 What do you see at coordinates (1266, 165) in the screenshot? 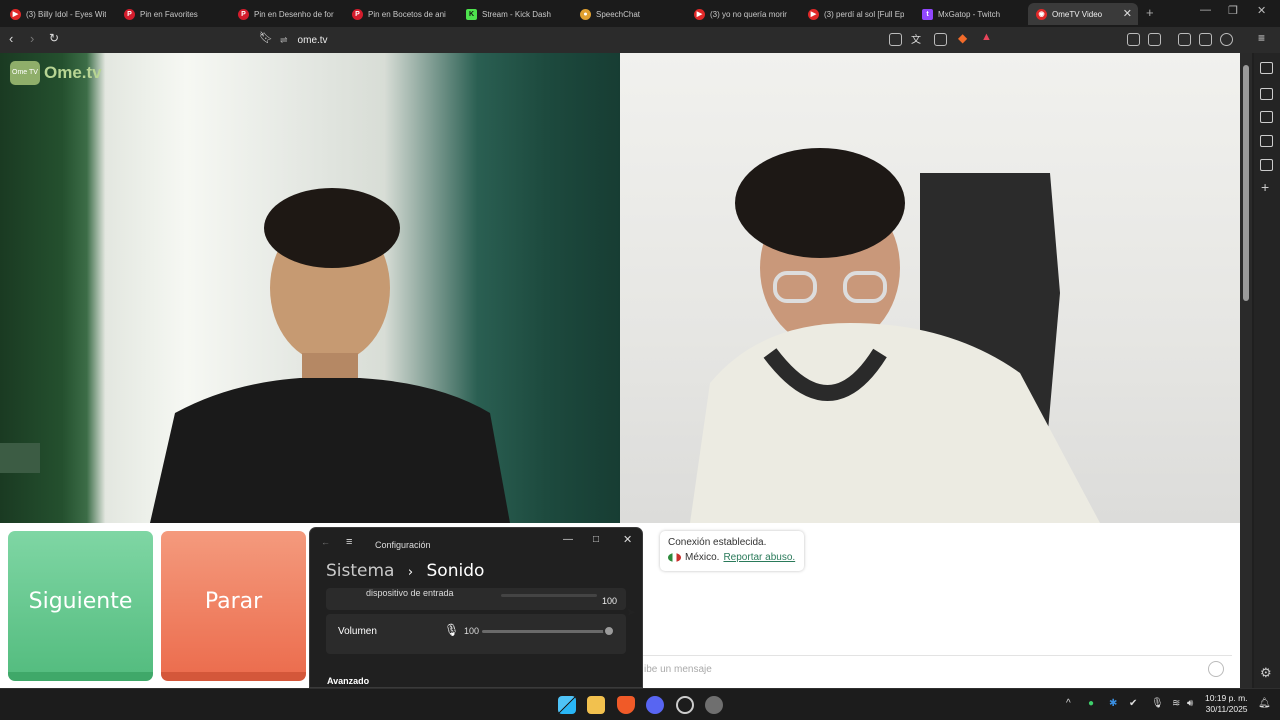
I see `reading-list-icon` at bounding box center [1266, 165].